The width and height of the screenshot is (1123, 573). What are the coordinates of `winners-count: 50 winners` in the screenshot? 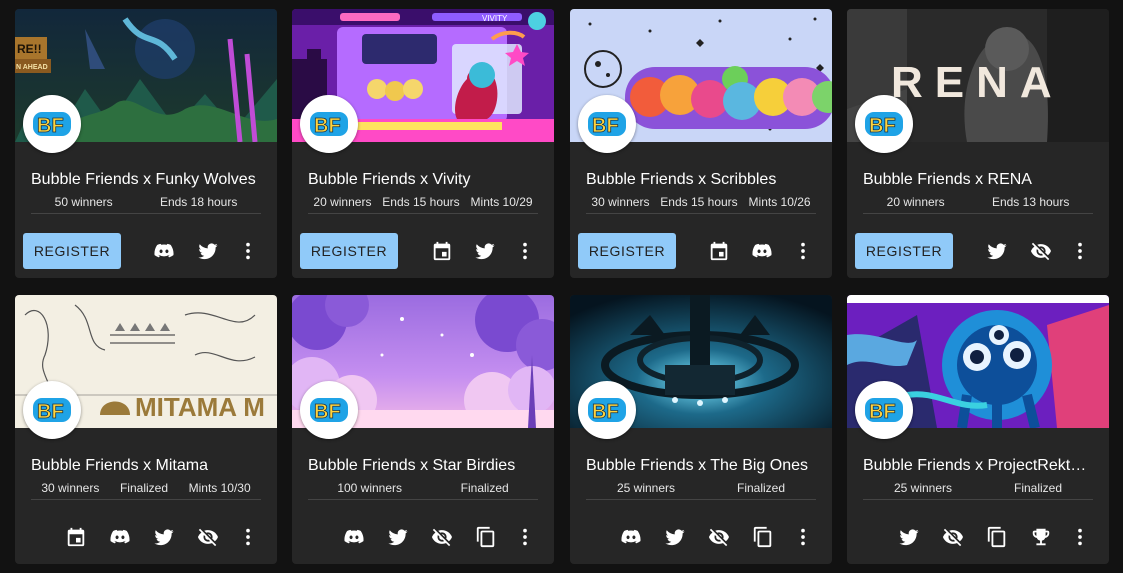 It's located at (83, 202).